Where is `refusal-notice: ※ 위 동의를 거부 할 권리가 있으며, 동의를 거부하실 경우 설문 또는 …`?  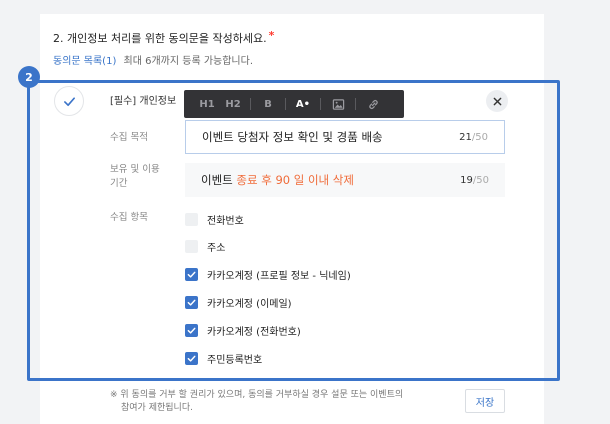
refusal-notice: ※ 위 동의를 거부 할 권리가 있으며, 동의를 거부하실 경우 설문 또는 … is located at coordinates (280, 402).